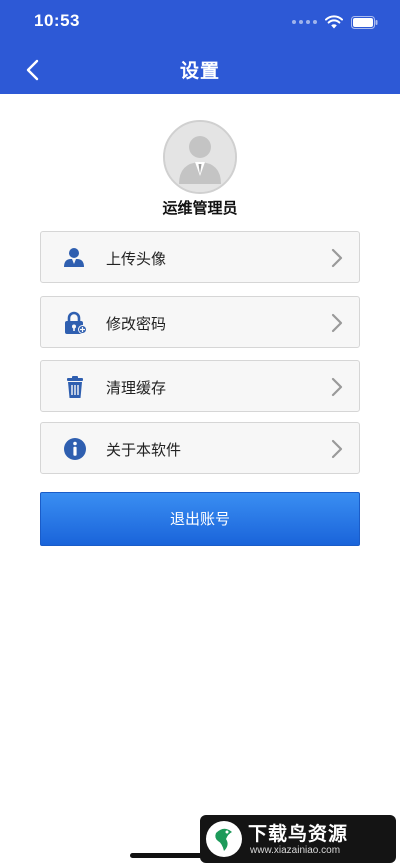  What do you see at coordinates (136, 388) in the screenshot?
I see `menu-item-label: 清理缓存` at bounding box center [136, 388].